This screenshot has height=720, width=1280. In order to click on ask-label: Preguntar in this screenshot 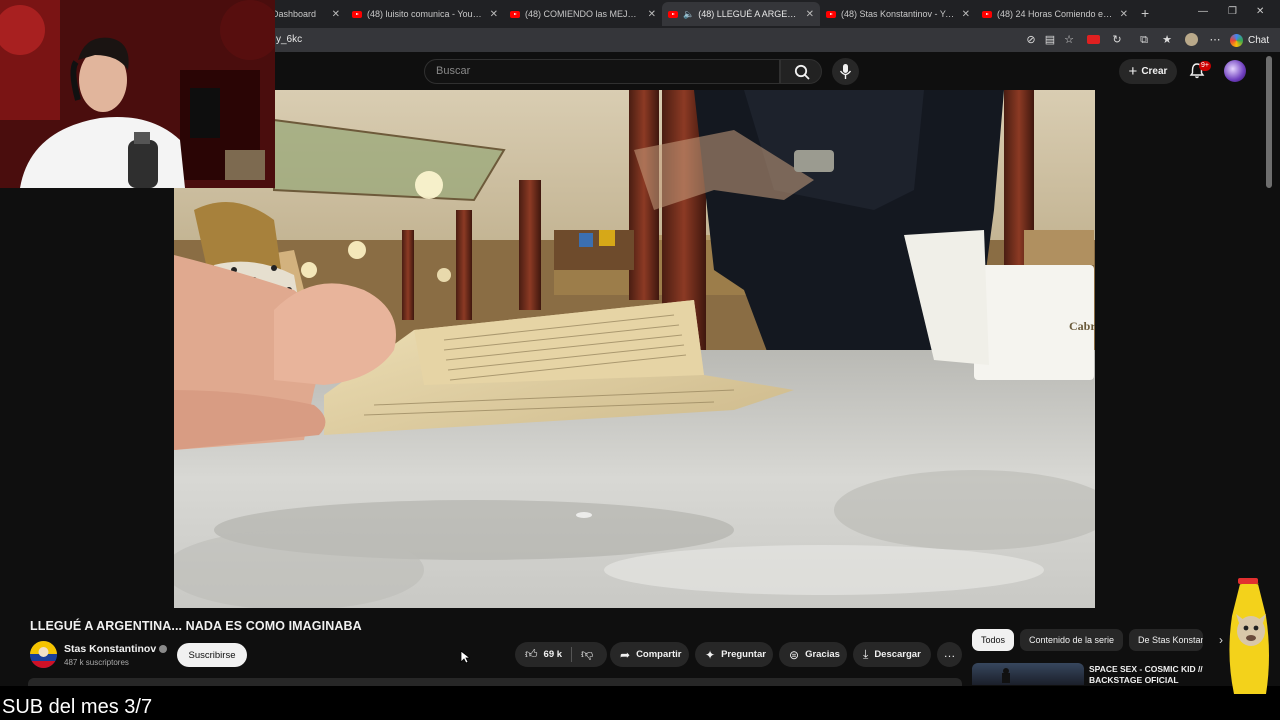, I will do `click(743, 654)`.